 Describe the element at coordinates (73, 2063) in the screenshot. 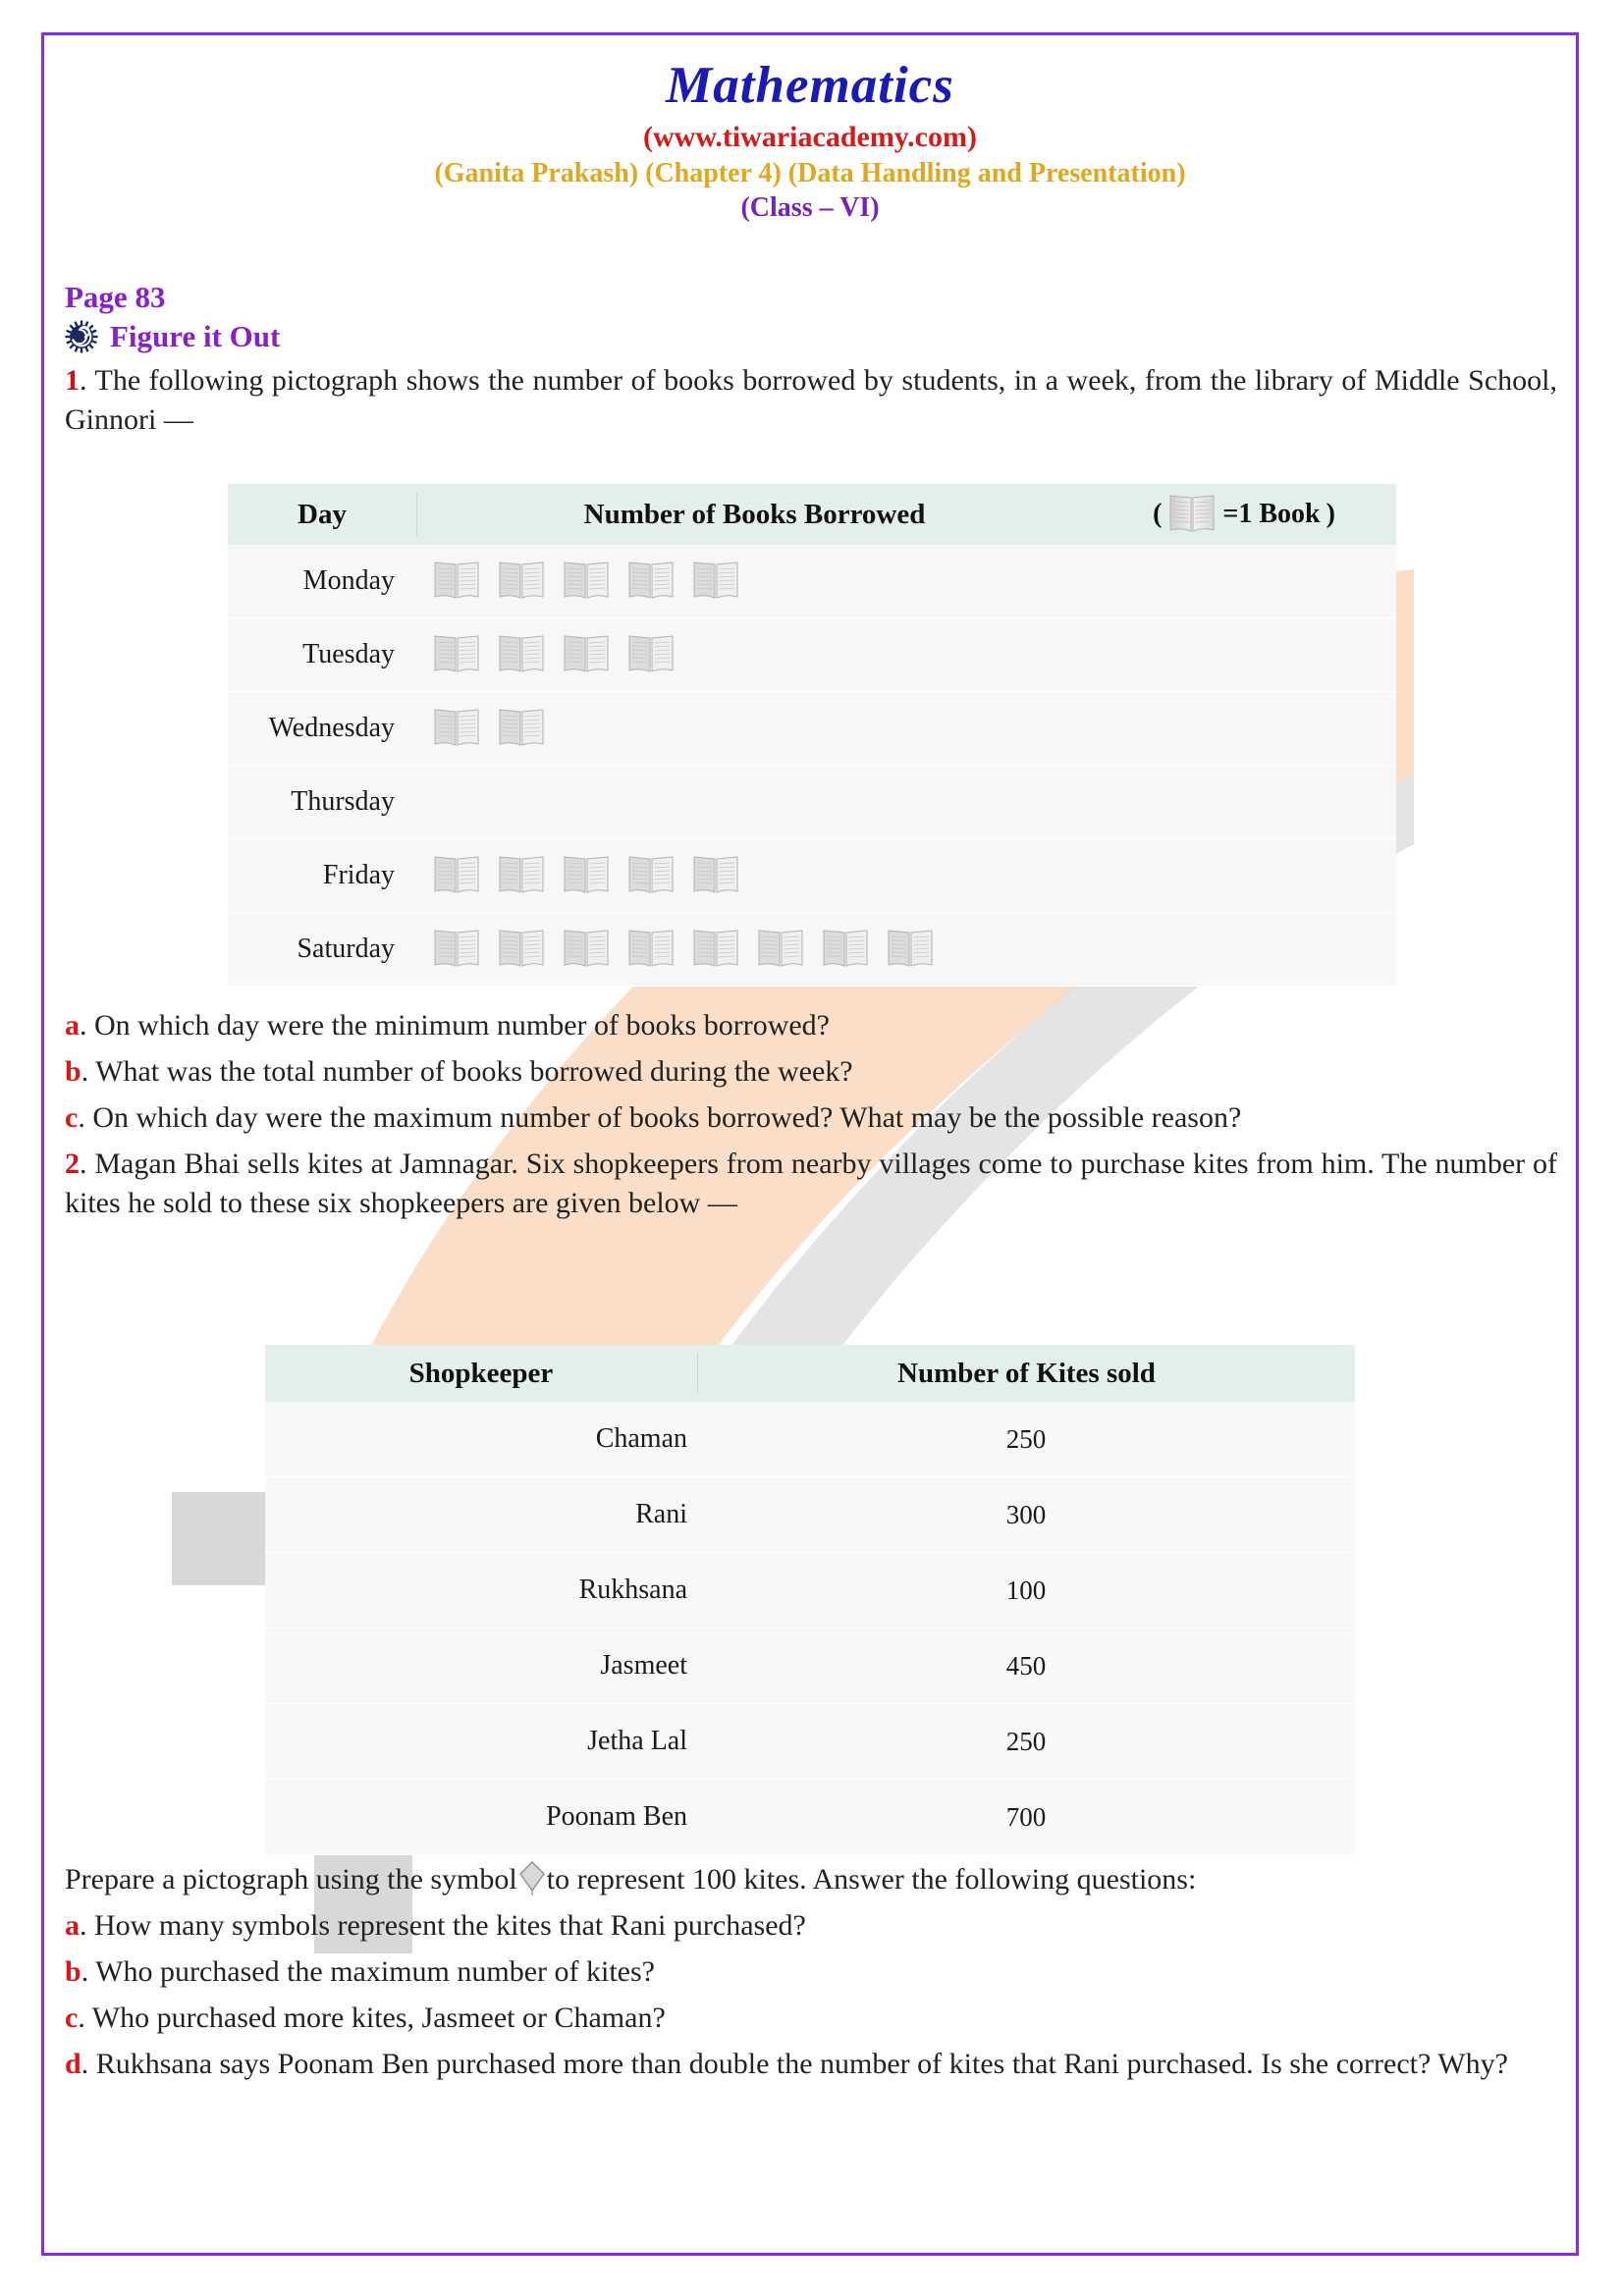

I see `question-2d-letter: d` at that location.